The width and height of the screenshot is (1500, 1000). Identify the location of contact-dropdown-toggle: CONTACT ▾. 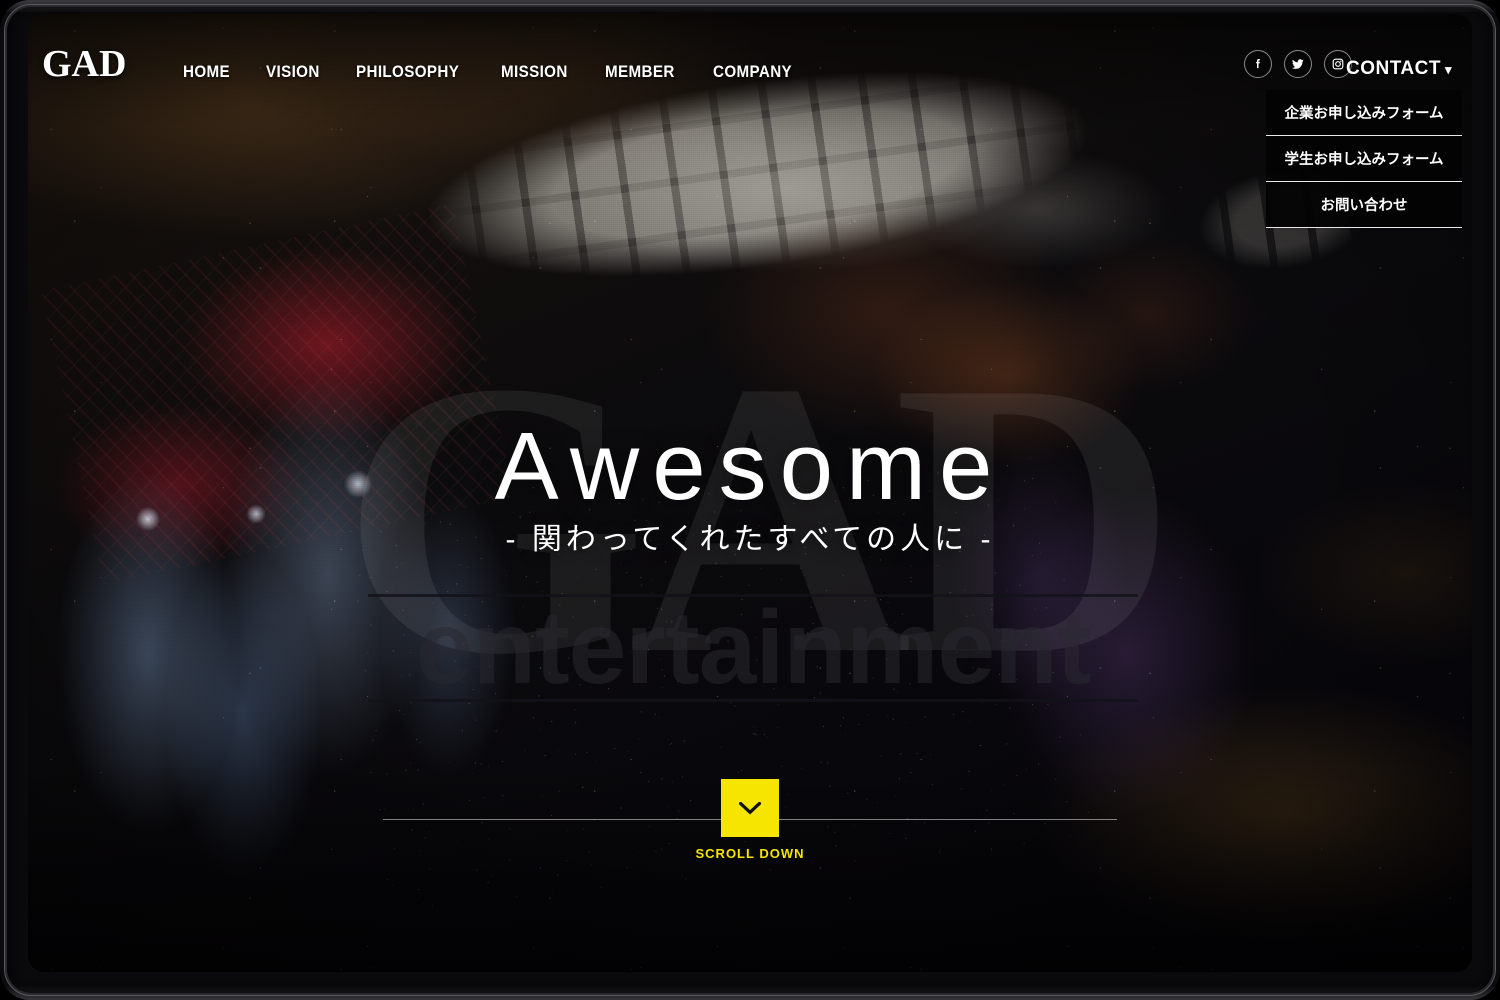
(1354, 69).